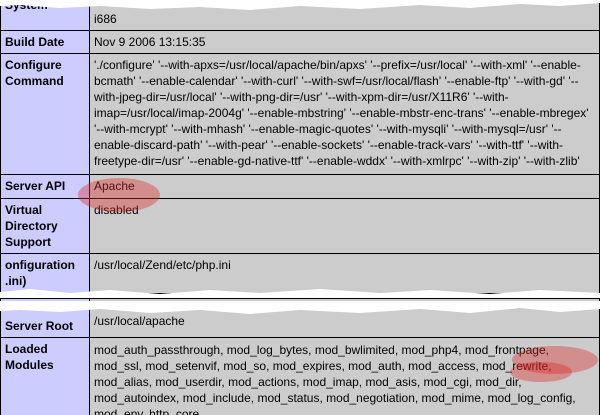  Describe the element at coordinates (300, 293) in the screenshot. I see `torn-edge-bottom` at that location.